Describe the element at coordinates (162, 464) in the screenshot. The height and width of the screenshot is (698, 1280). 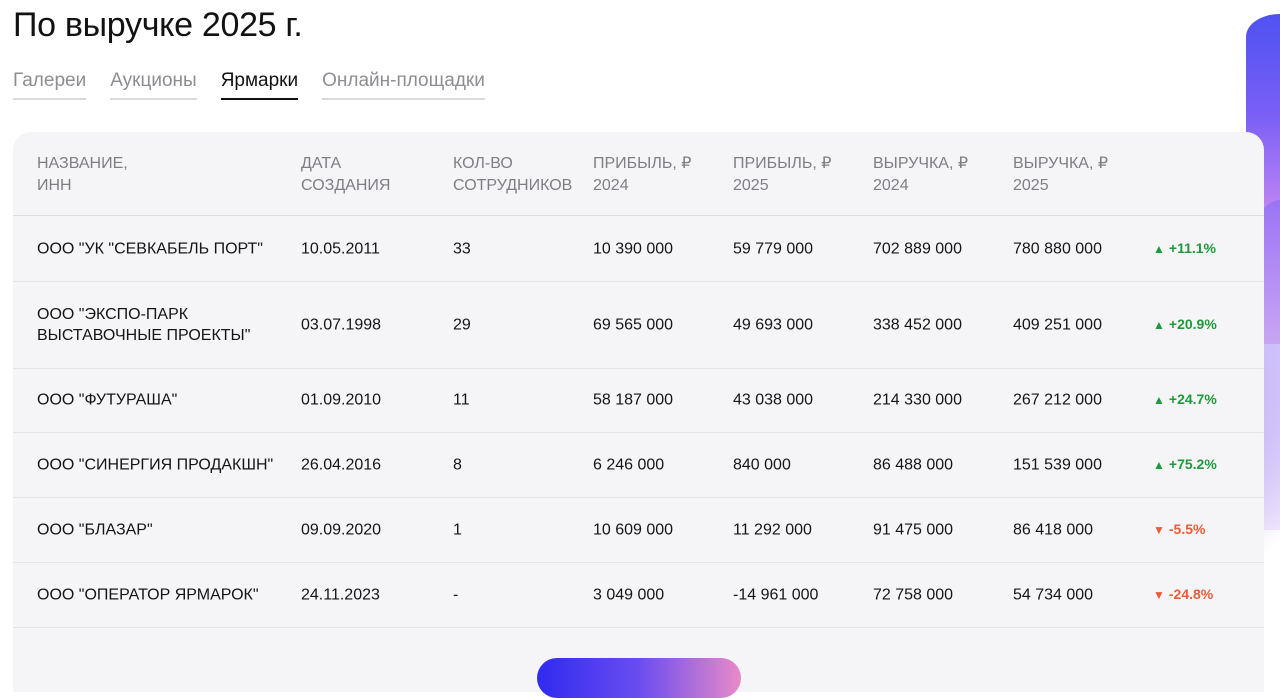
I see `company-name: ООО "СИНЕРГИЯ ПРОДАКШН"` at that location.